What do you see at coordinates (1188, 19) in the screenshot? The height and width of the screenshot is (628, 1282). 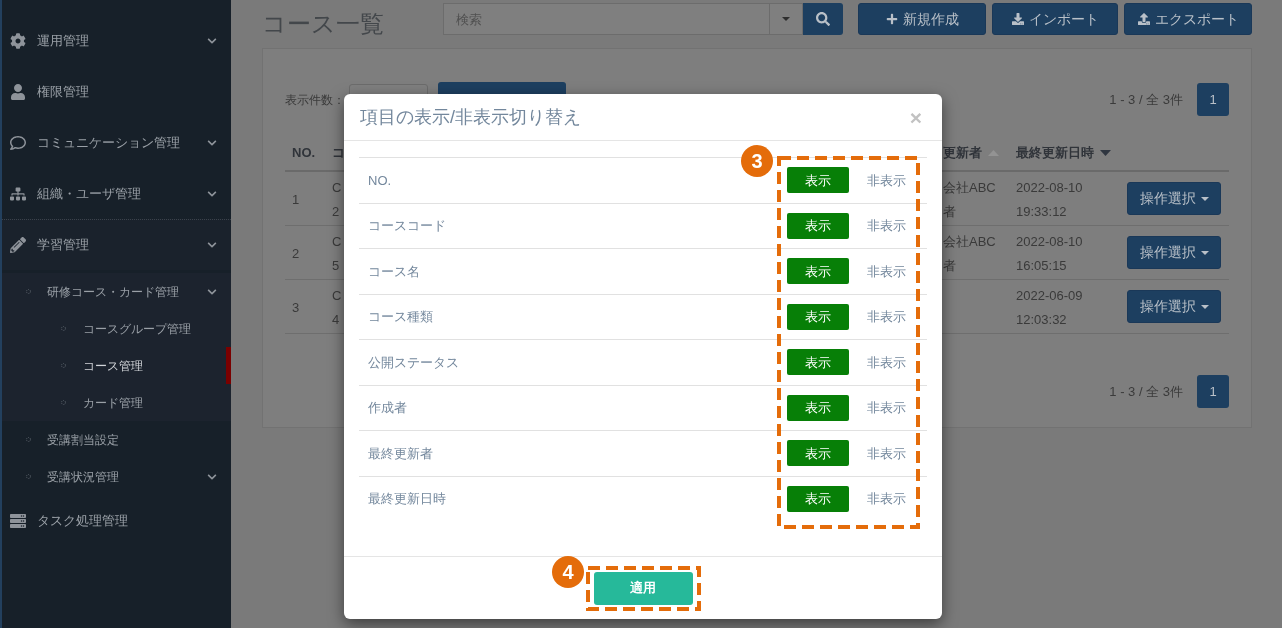 I see `toolbar-button: エクスポート` at bounding box center [1188, 19].